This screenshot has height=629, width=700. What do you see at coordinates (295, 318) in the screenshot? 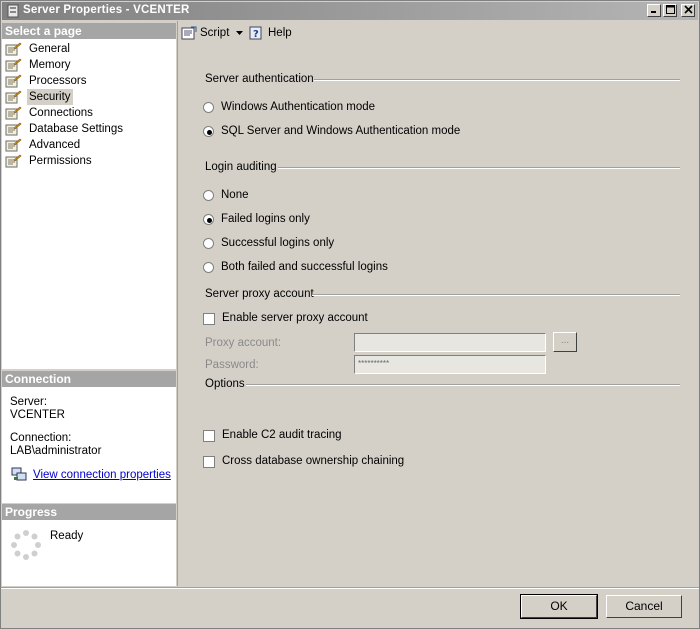
I see `checkbox-label: Enable server proxy account` at bounding box center [295, 318].